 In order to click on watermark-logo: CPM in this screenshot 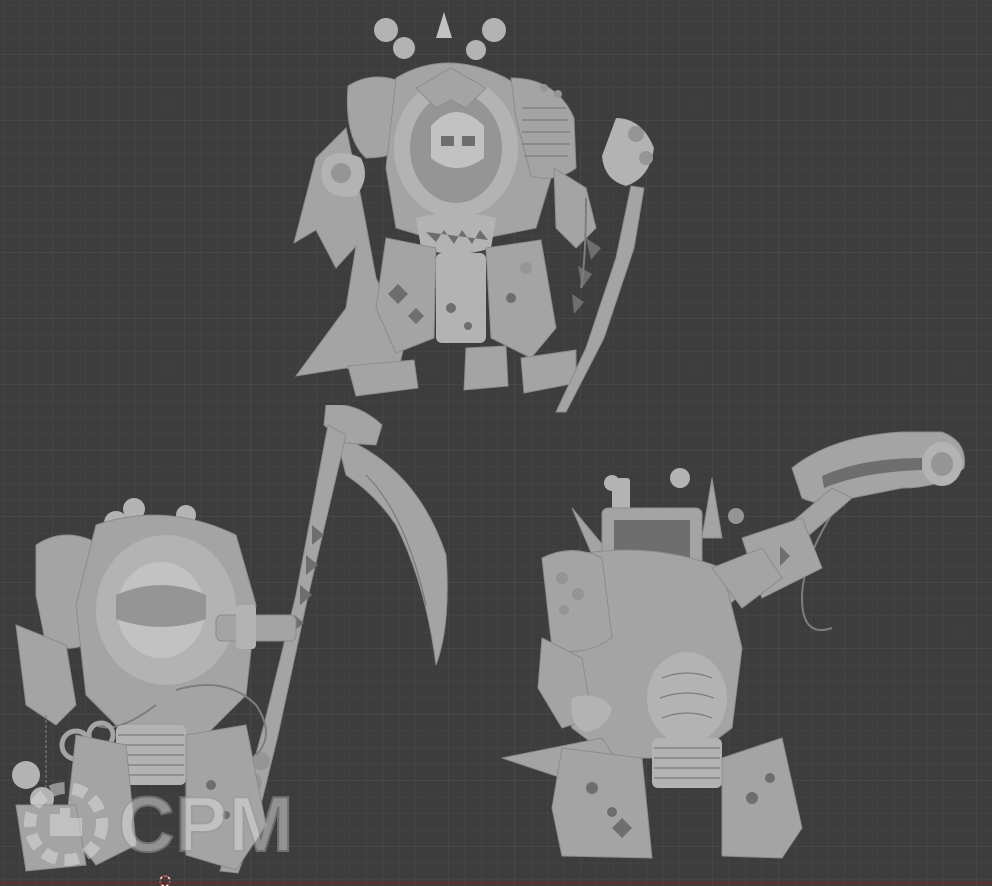, I will do `click(157, 824)`.